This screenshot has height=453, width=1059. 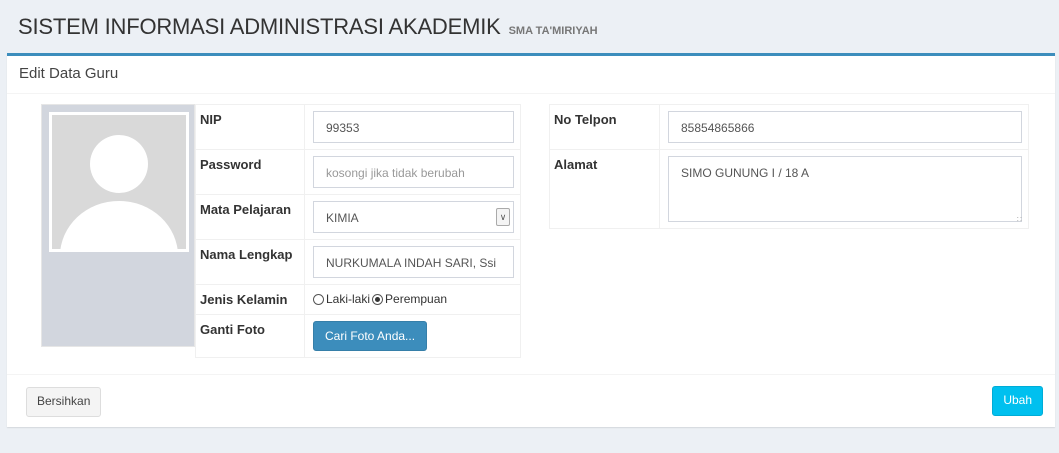 I want to click on photo-label: Ganti Foto, so click(x=250, y=336).